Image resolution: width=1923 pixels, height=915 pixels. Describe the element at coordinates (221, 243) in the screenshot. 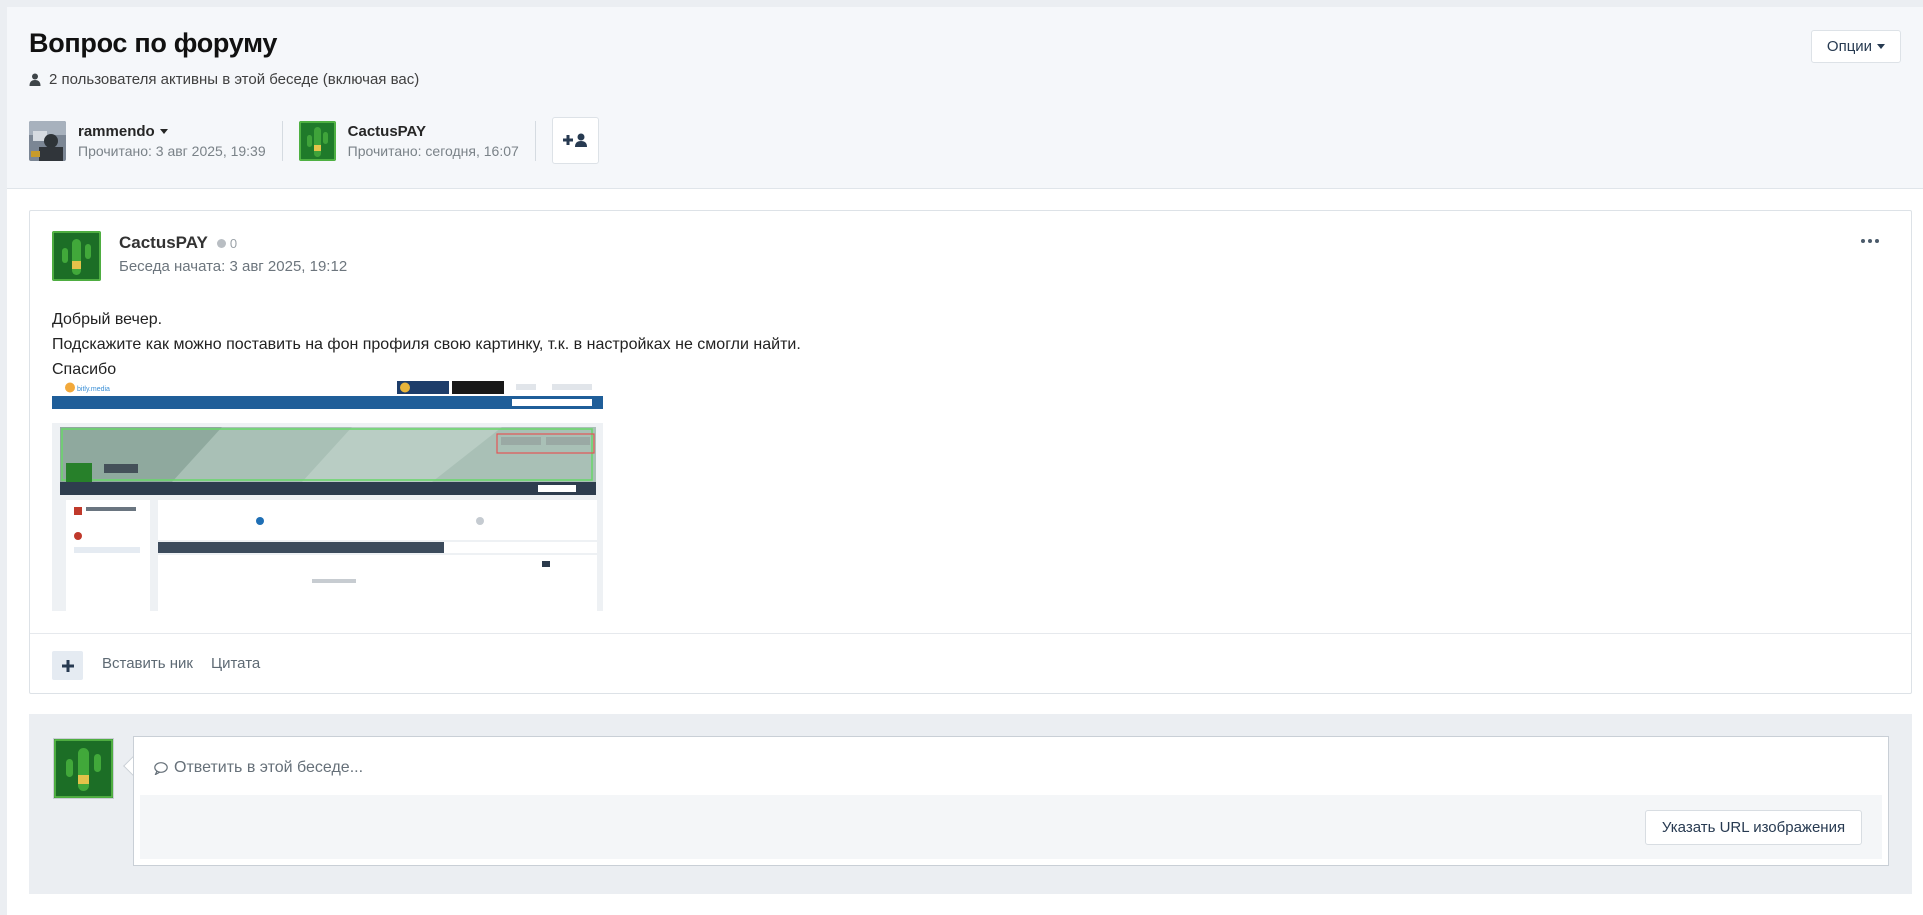

I see `reputation-dot-icon` at that location.